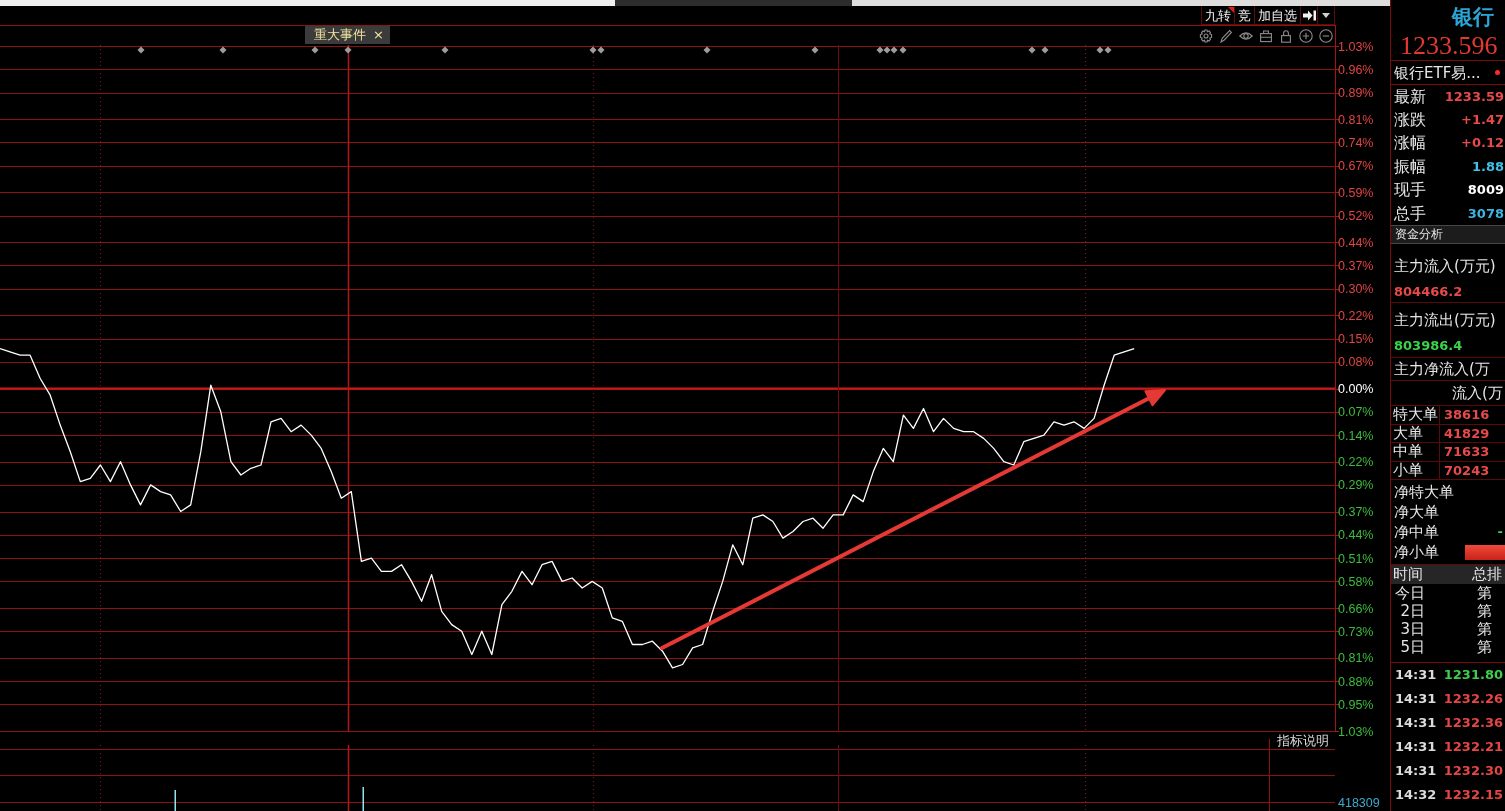 The height and width of the screenshot is (811, 1505). I want to click on quote-label: 涨幅, so click(1410, 143).